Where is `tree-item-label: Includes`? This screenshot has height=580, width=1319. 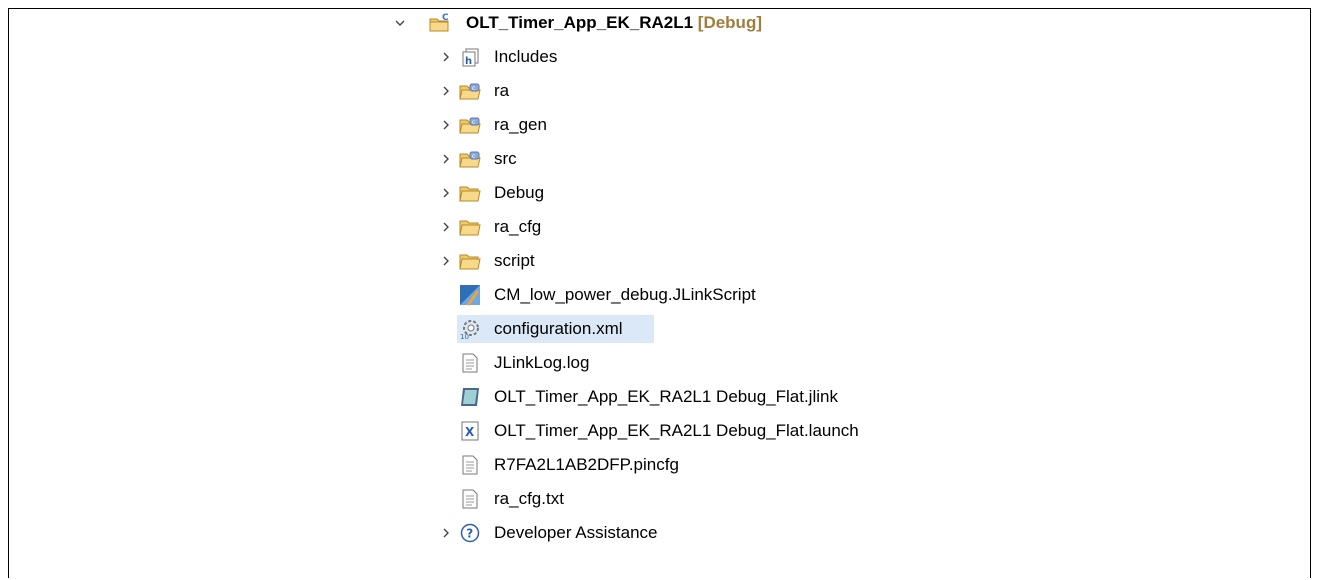 tree-item-label: Includes is located at coordinates (526, 56).